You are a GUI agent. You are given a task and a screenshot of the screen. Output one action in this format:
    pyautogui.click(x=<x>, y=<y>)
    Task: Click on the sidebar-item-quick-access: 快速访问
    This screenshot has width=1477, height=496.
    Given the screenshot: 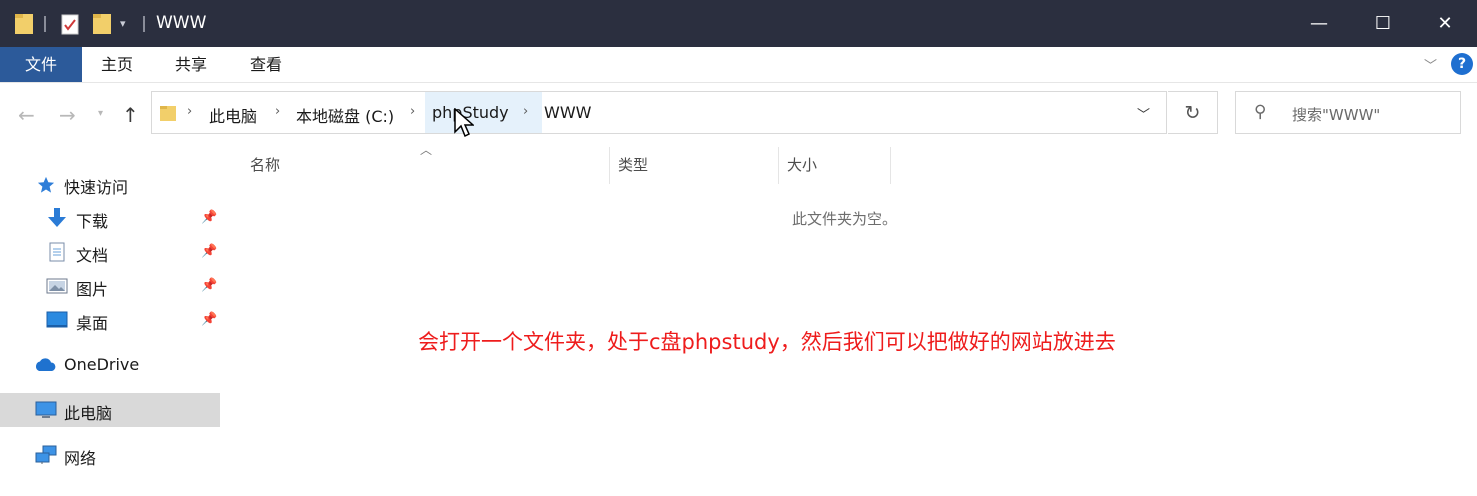 What is the action you would take?
    pyautogui.click(x=110, y=184)
    